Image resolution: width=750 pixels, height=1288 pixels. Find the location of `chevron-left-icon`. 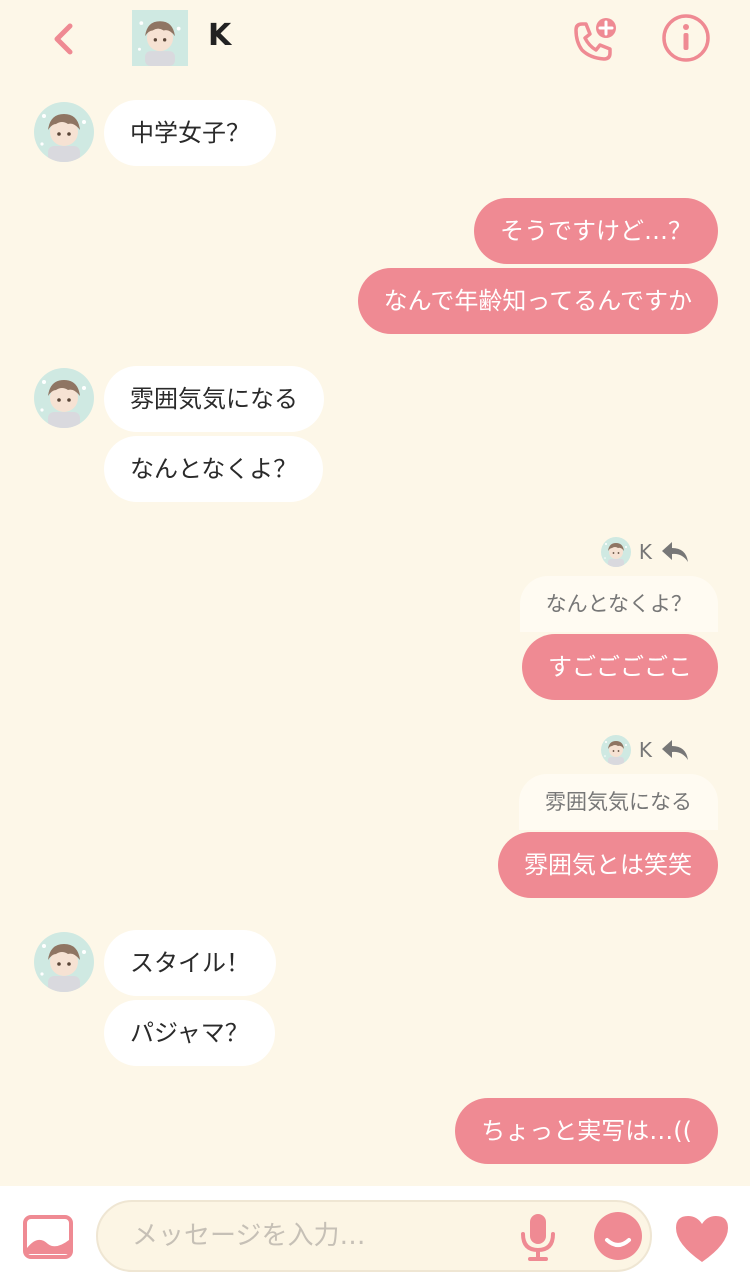

chevron-left-icon is located at coordinates (63, 39).